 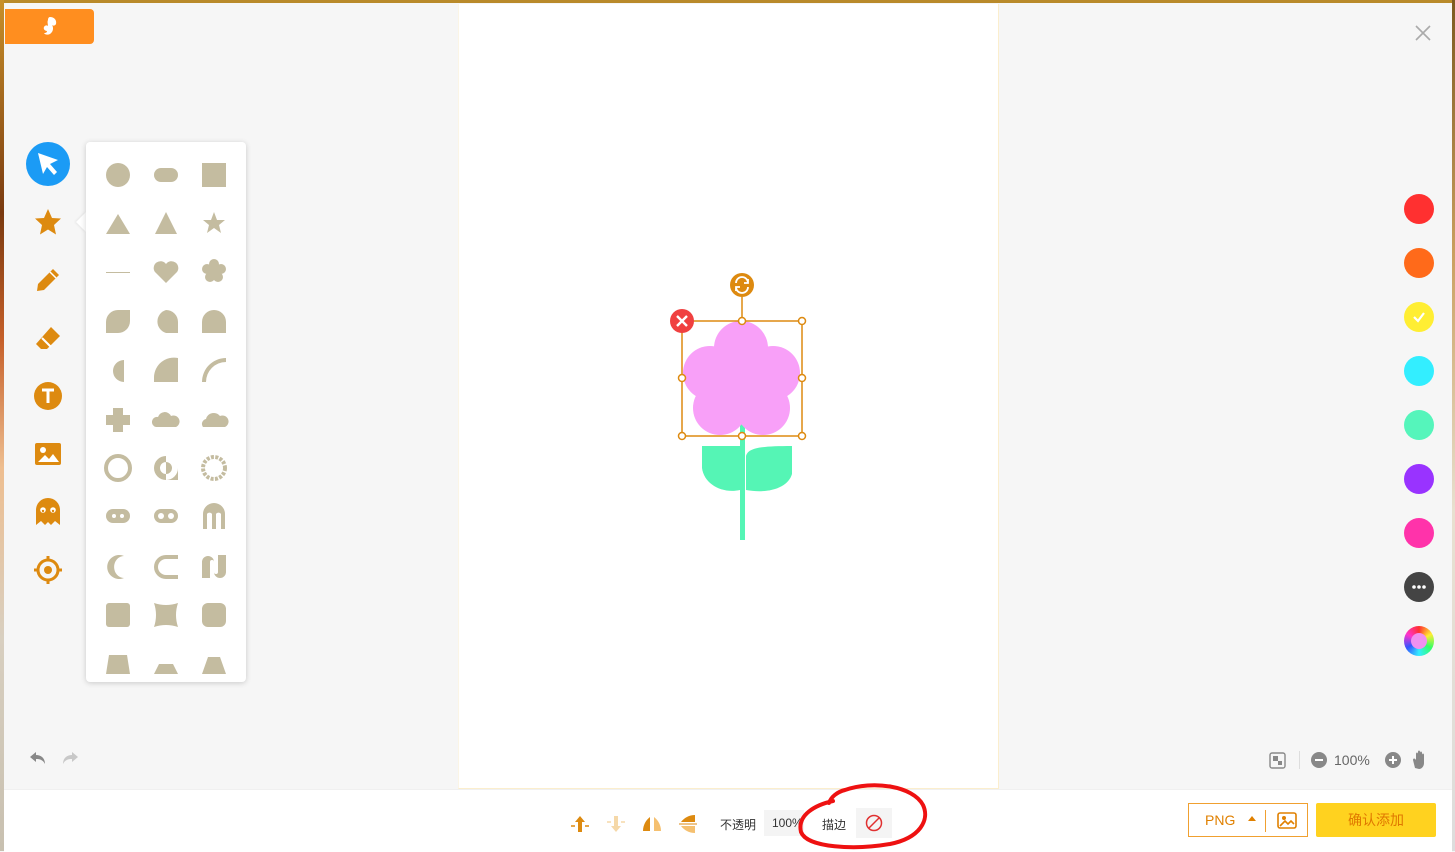 I want to click on canvas-drawing, so click(x=740, y=408).